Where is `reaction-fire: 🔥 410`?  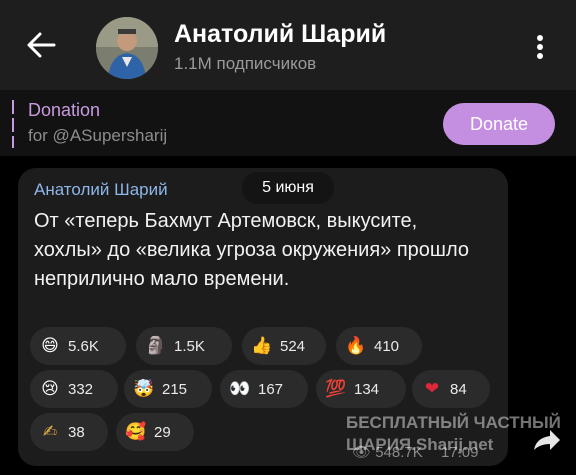
reaction-fire: 🔥 410 is located at coordinates (379, 346).